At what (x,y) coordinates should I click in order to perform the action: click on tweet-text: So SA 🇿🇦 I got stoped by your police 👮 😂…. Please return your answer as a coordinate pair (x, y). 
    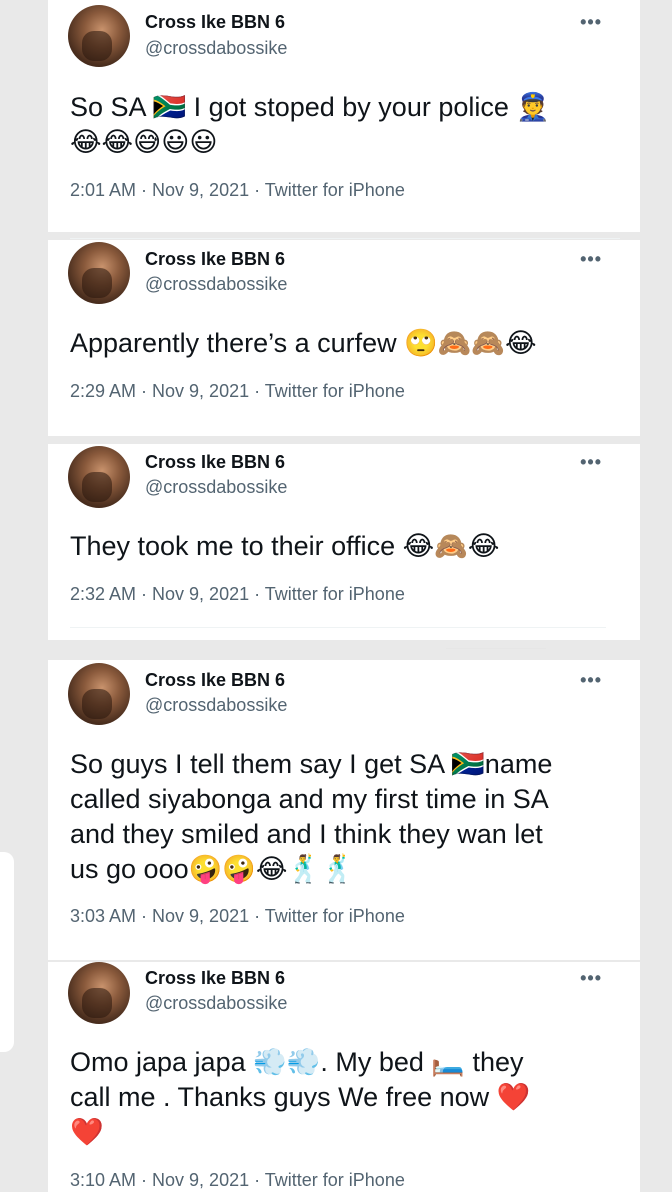
    Looking at the image, I should click on (340, 125).